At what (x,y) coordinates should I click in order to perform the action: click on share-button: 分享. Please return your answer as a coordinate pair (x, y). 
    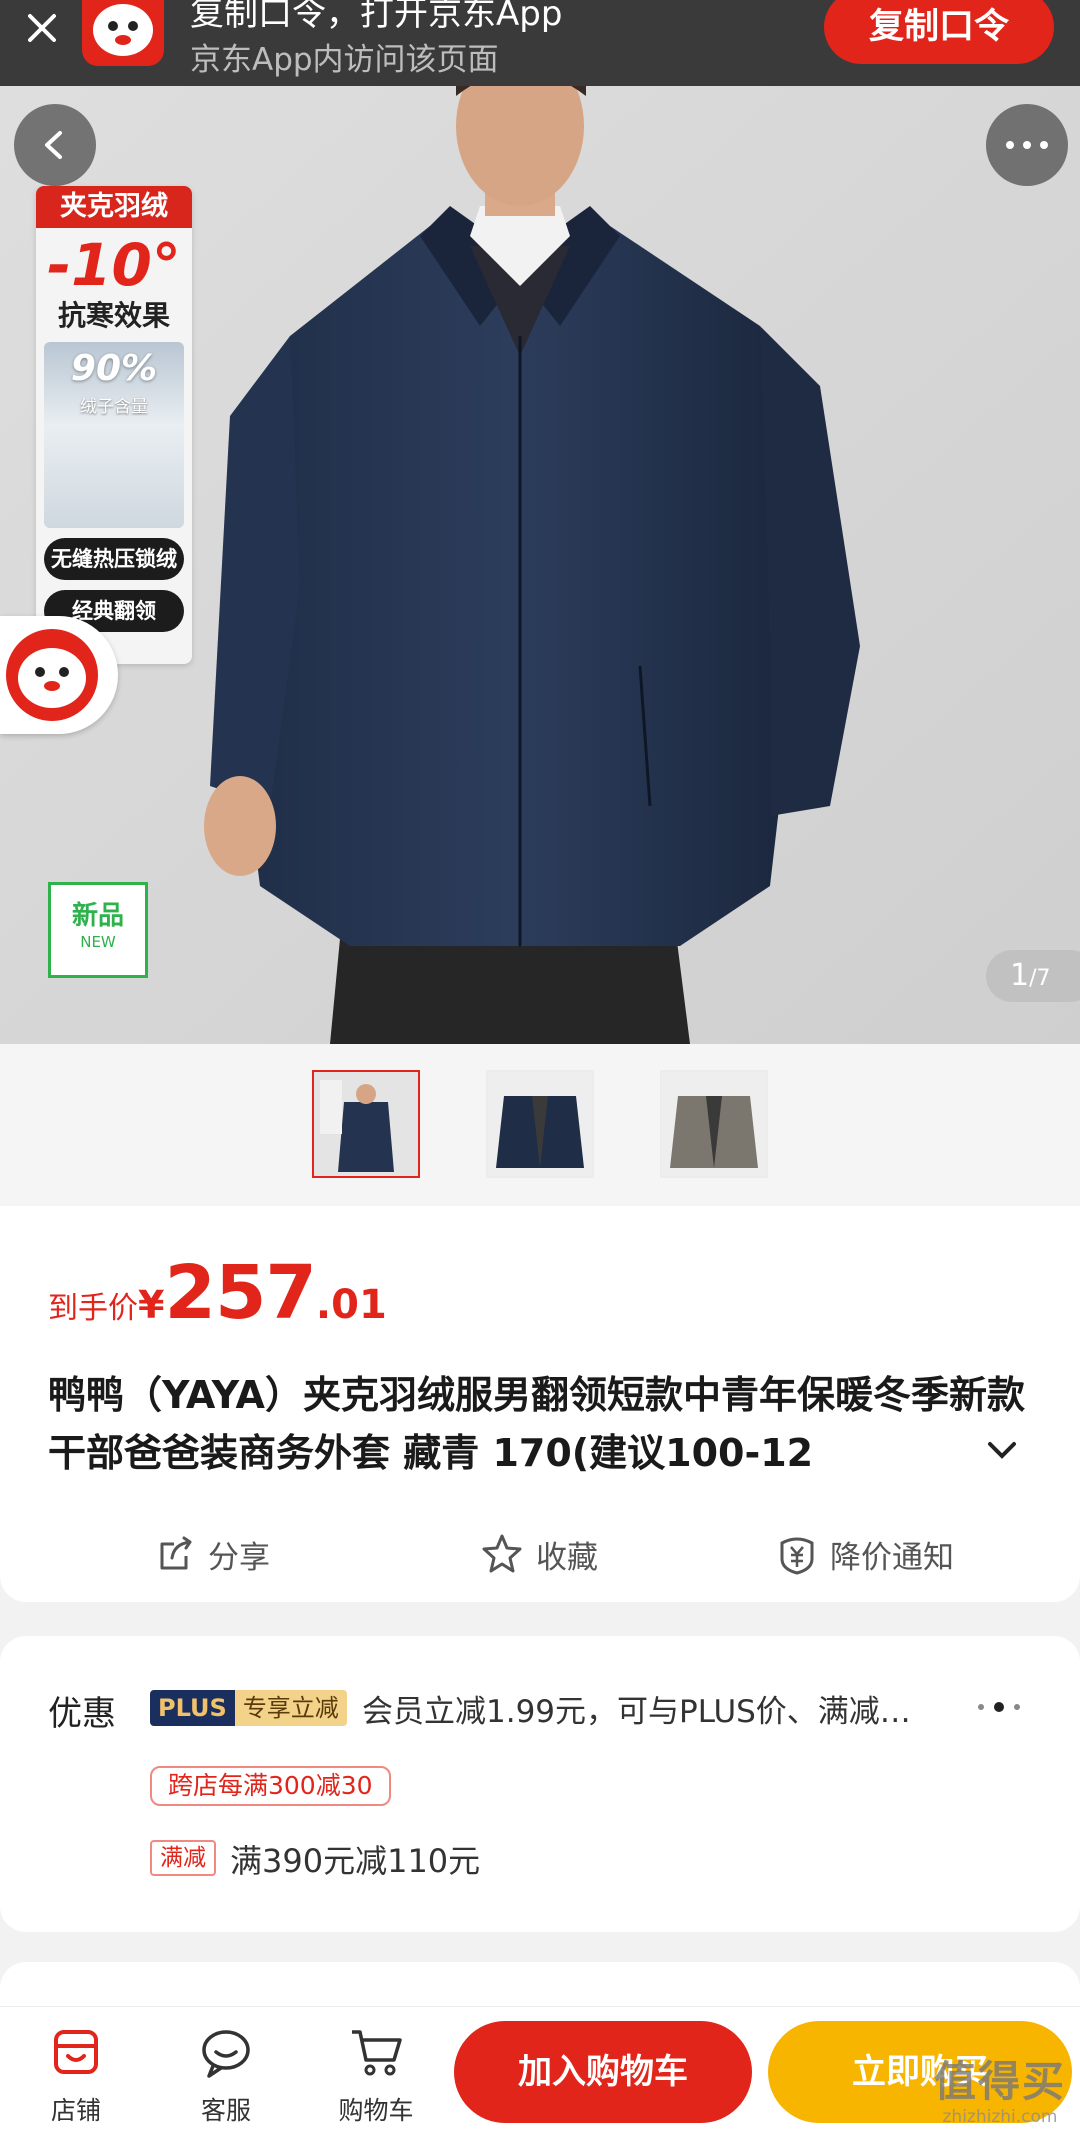
    Looking at the image, I should click on (213, 1554).